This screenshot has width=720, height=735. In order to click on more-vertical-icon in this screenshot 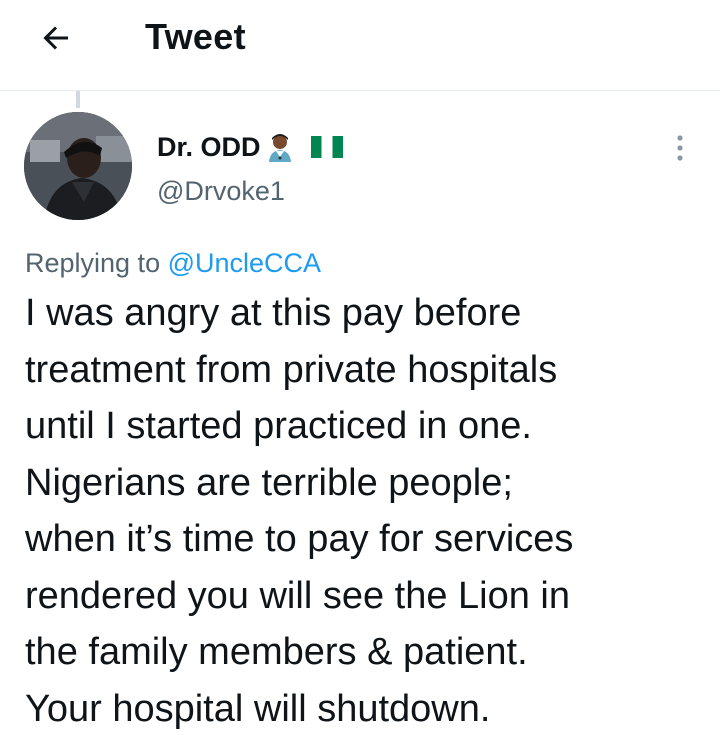, I will do `click(680, 148)`.